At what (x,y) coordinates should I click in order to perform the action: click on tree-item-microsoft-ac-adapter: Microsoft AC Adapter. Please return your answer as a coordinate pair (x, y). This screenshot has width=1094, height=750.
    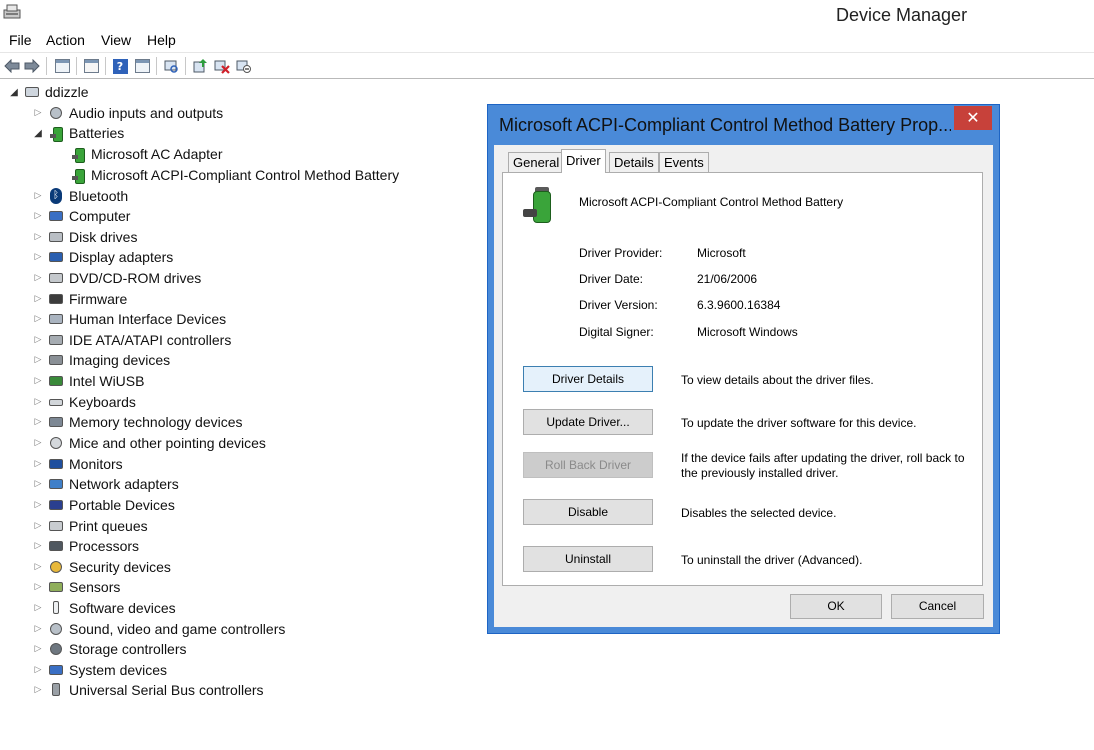
    Looking at the image, I should click on (138, 154).